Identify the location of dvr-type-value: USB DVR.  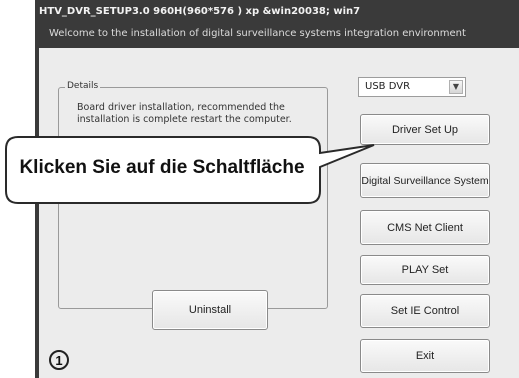
(388, 86).